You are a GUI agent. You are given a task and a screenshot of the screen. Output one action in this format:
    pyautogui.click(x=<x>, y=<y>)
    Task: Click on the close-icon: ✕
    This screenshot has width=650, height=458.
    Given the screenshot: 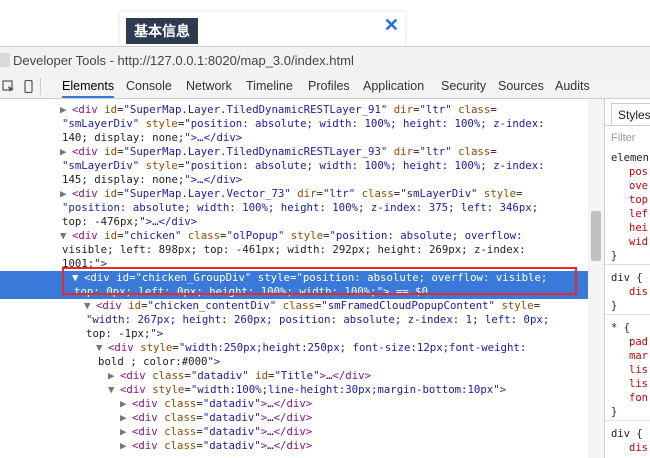 What is the action you would take?
    pyautogui.click(x=391, y=25)
    